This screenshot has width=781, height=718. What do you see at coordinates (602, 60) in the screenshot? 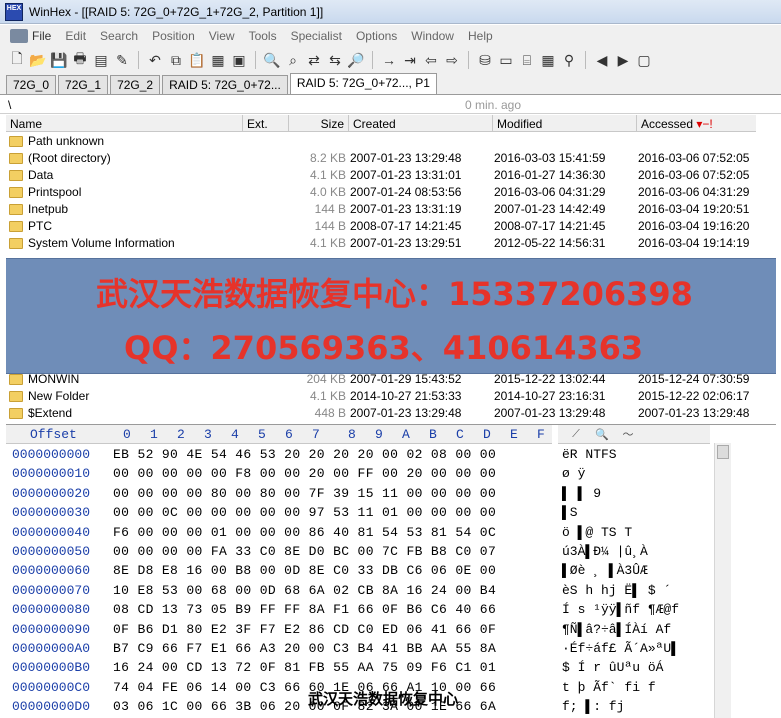
I see `prev-icon: ◀` at bounding box center [602, 60].